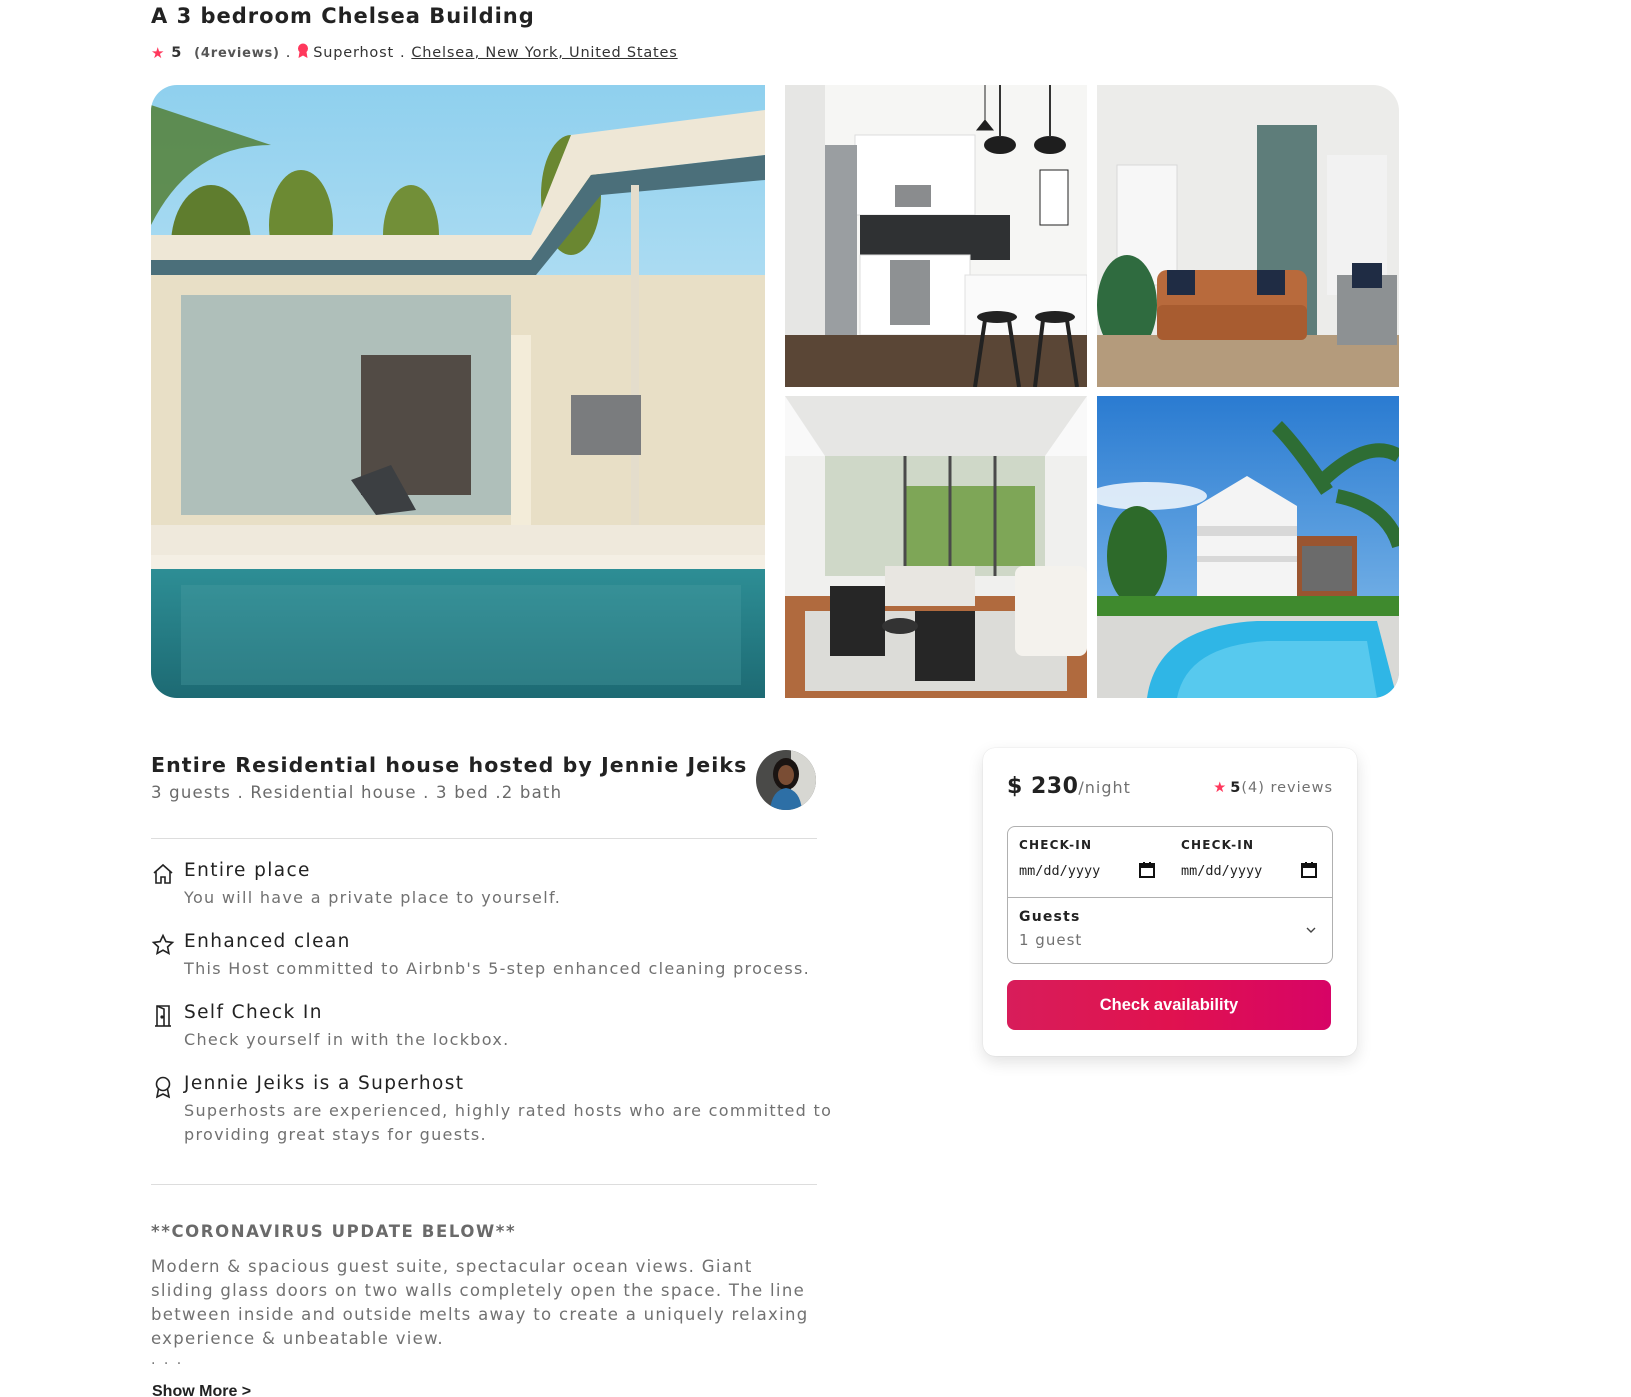 This screenshot has width=1631, height=1397. What do you see at coordinates (163, 874) in the screenshot?
I see `home-icon` at bounding box center [163, 874].